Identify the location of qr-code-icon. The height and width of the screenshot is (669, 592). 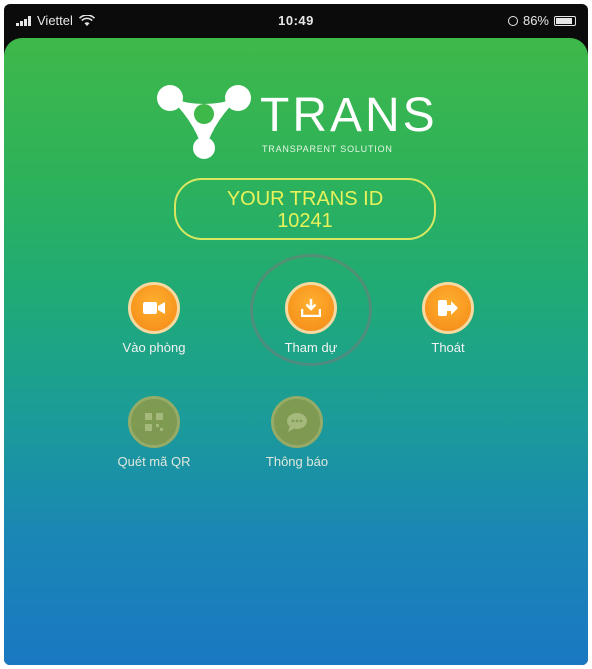
(154, 422).